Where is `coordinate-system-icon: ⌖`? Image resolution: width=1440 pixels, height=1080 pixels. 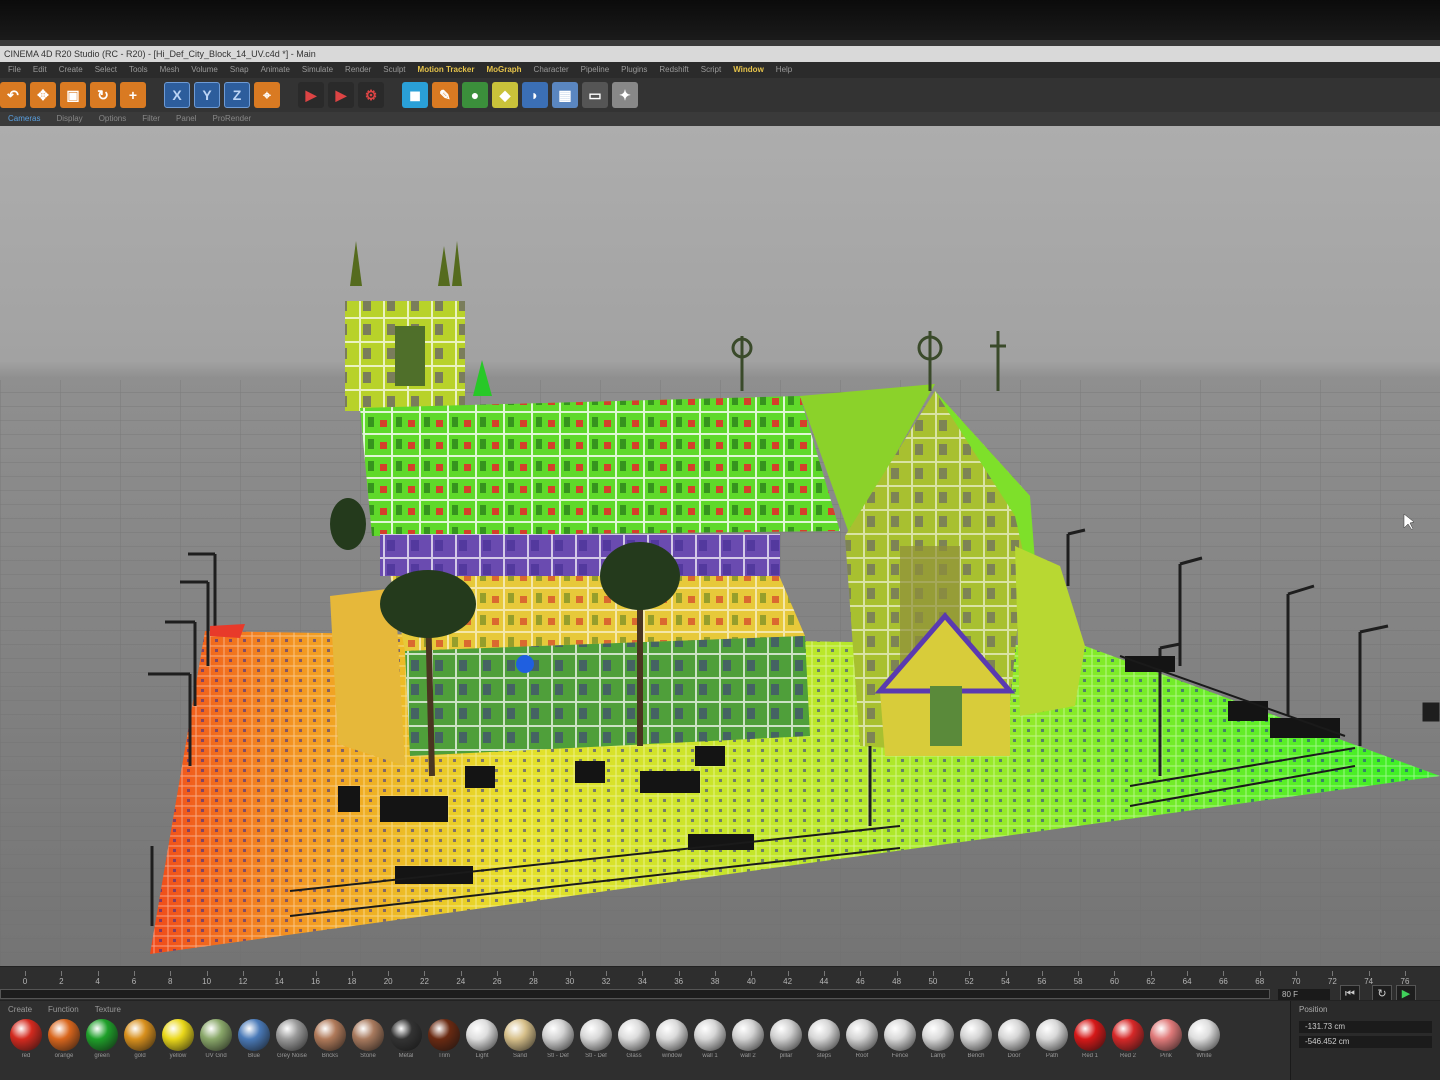
coordinate-system-icon: ⌖ is located at coordinates (267, 95).